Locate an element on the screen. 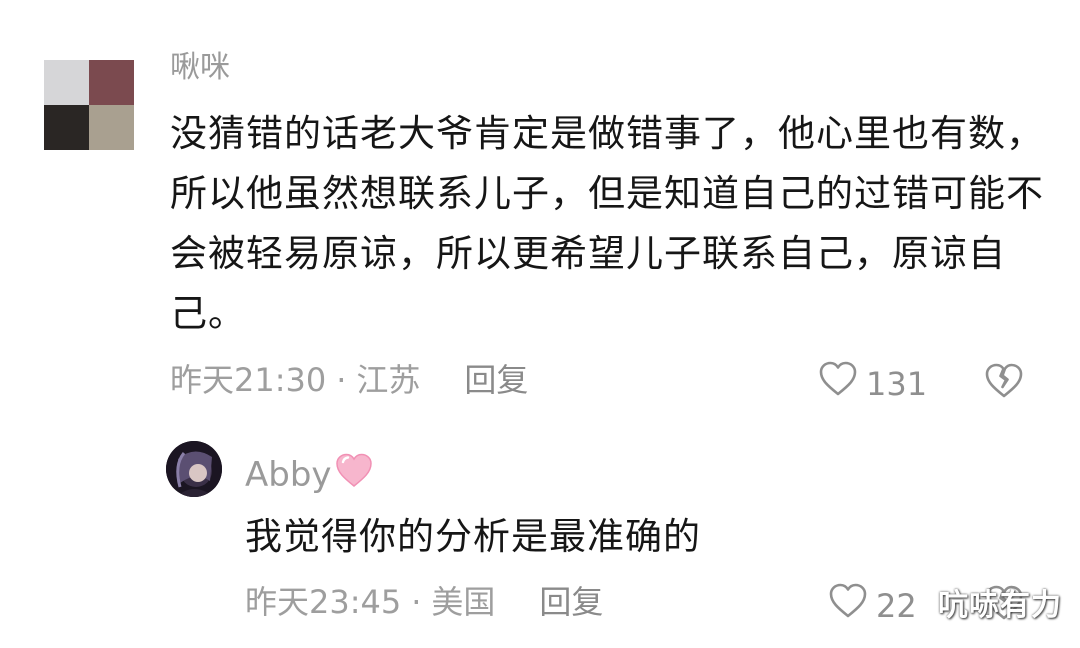  reply-username-row: Abby is located at coordinates (309, 474).